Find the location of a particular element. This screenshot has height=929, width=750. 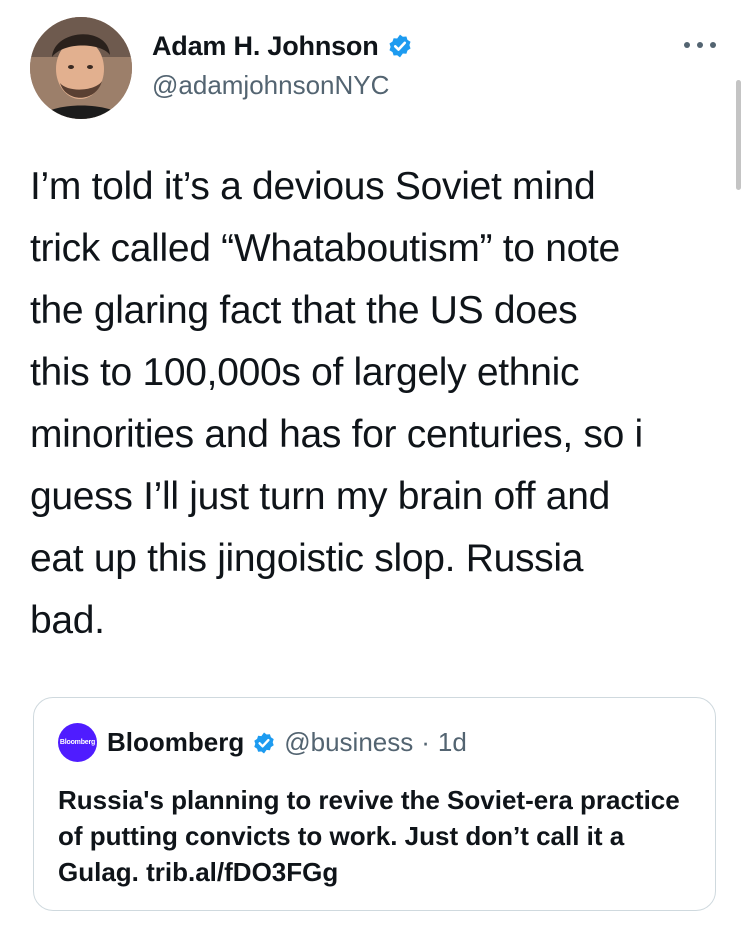

scrollbar is located at coordinates (738, 135).